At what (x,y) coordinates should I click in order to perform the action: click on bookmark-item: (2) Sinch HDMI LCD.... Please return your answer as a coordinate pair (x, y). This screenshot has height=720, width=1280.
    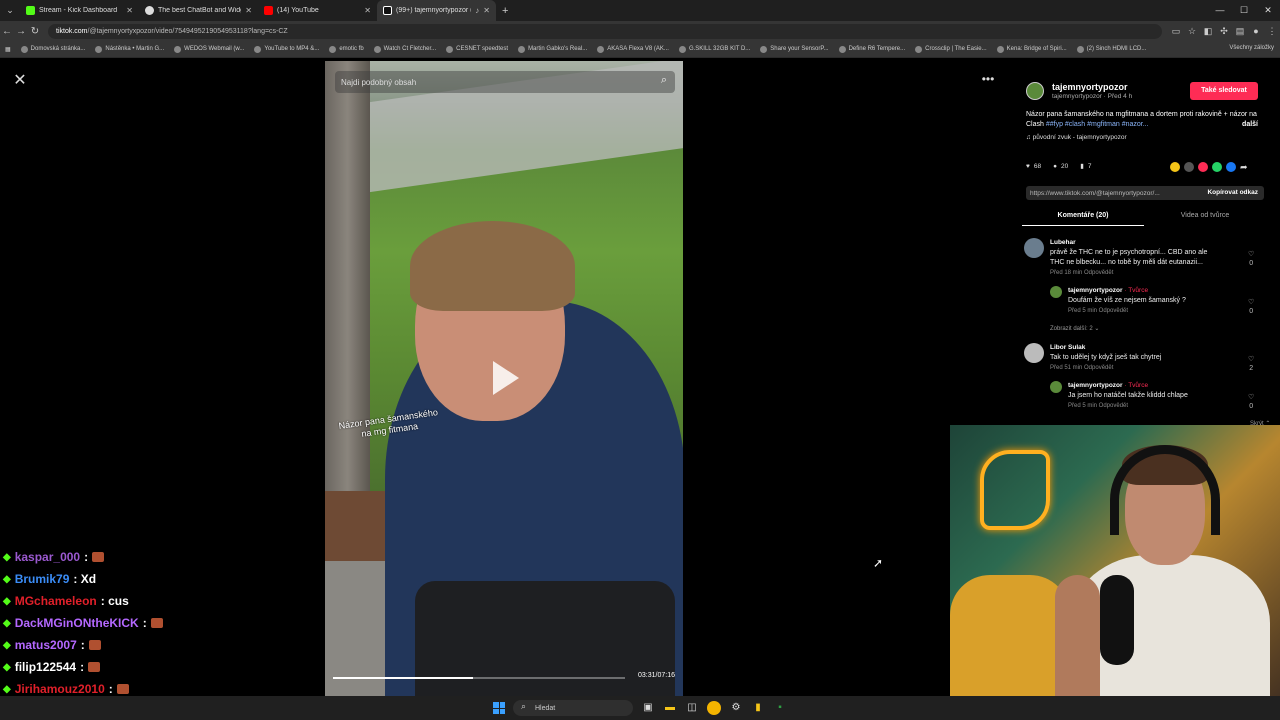
    Looking at the image, I should click on (1112, 49).